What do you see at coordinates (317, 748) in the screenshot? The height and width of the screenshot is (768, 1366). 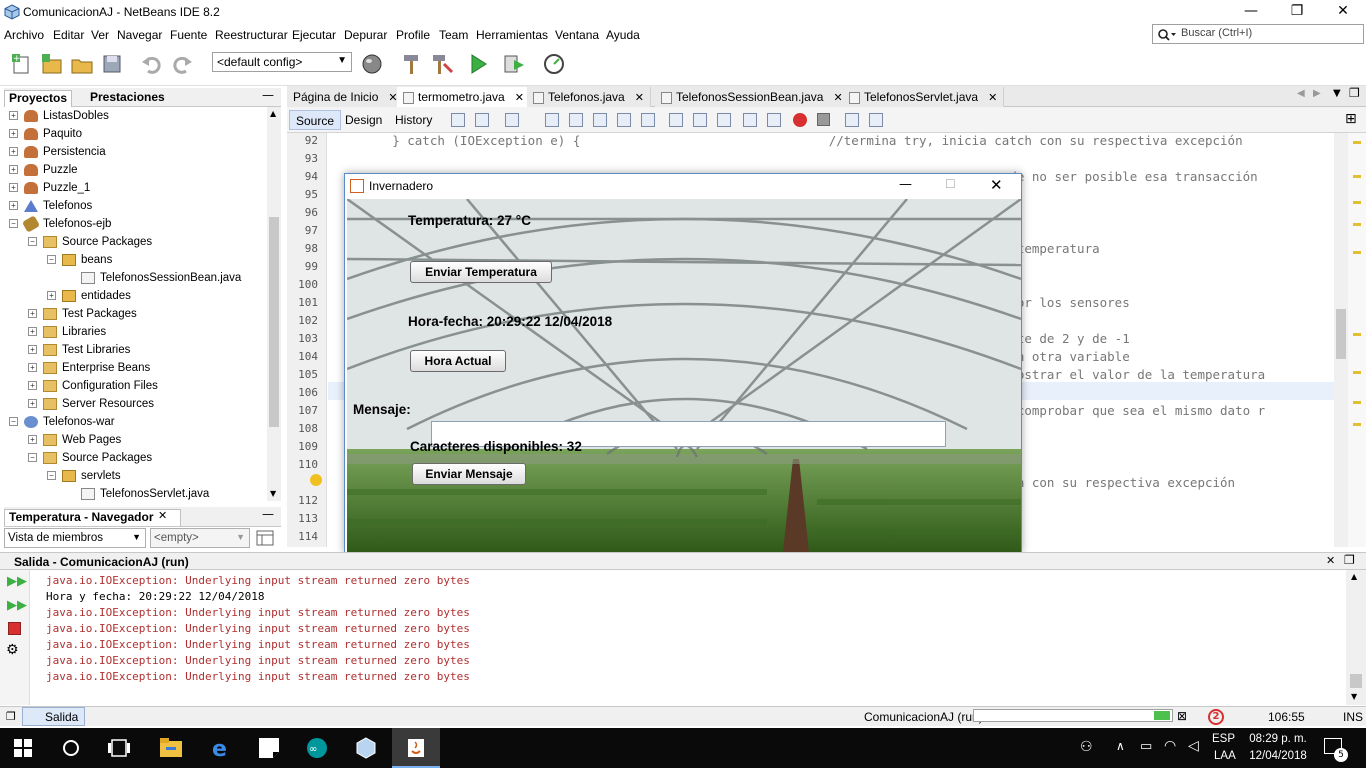 I see `arduino-icon: ∞` at bounding box center [317, 748].